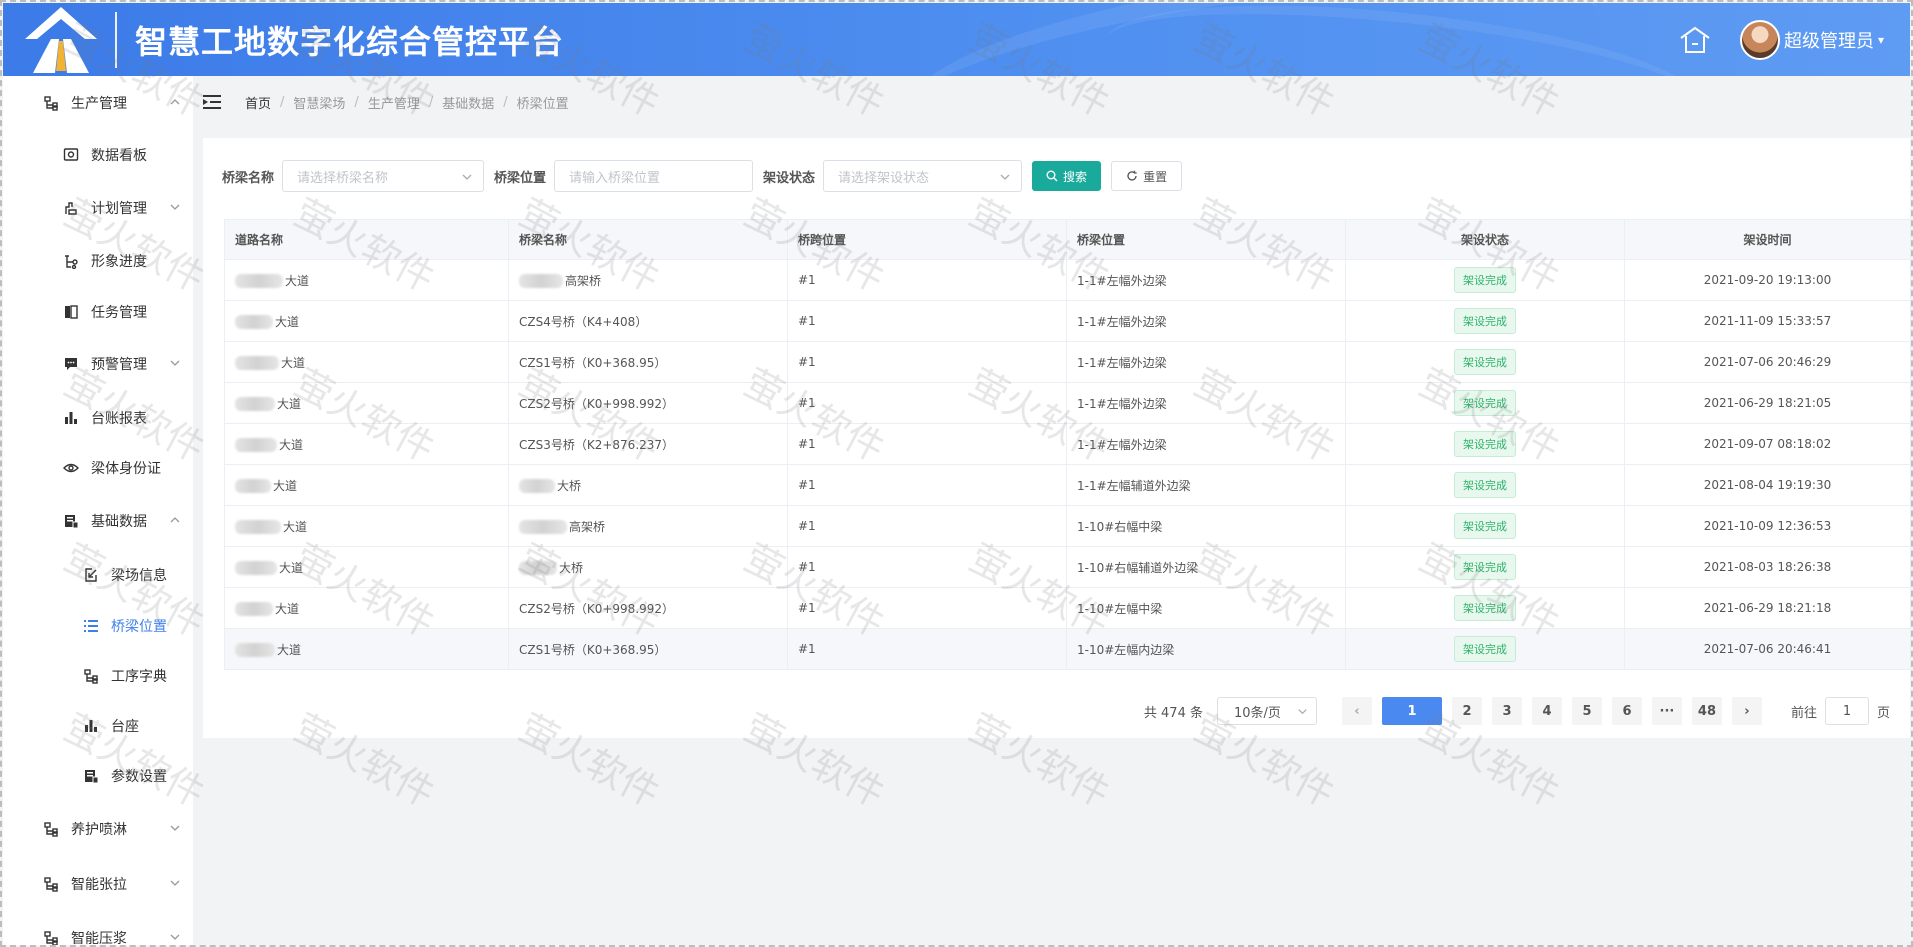  Describe the element at coordinates (71, 155) in the screenshot. I see `dashboard-icon` at that location.